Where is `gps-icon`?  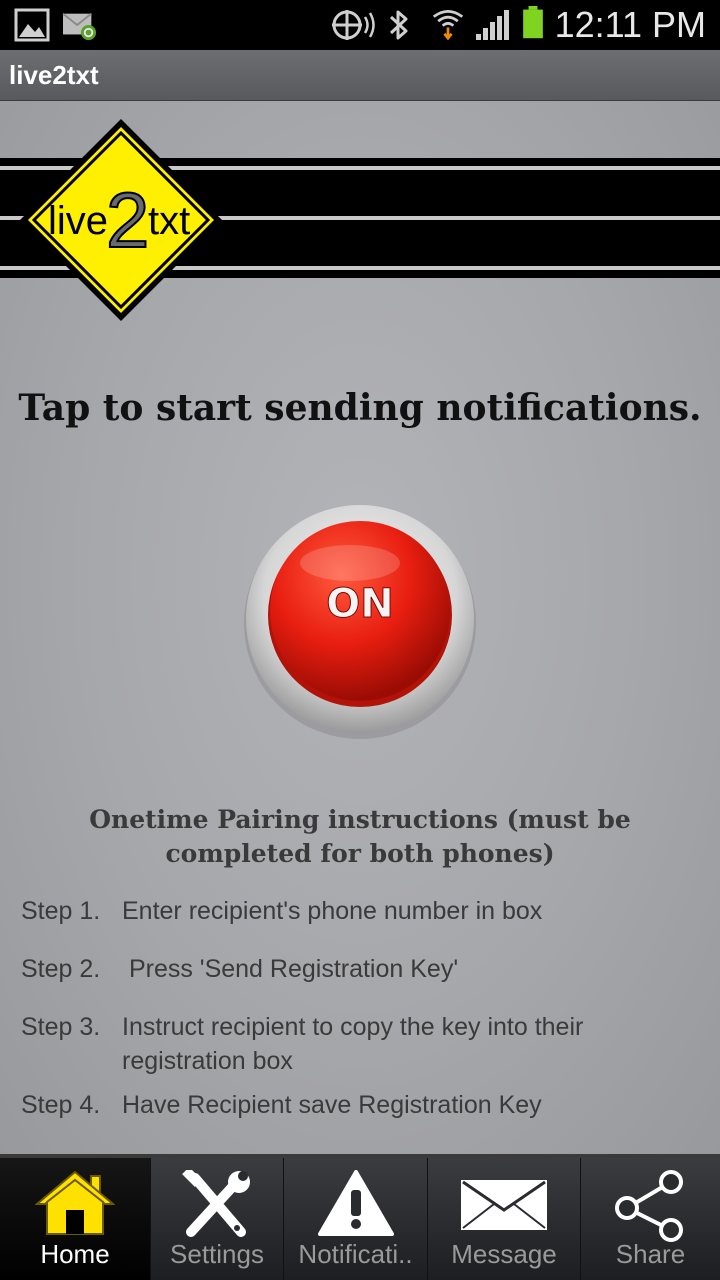
gps-icon is located at coordinates (353, 25).